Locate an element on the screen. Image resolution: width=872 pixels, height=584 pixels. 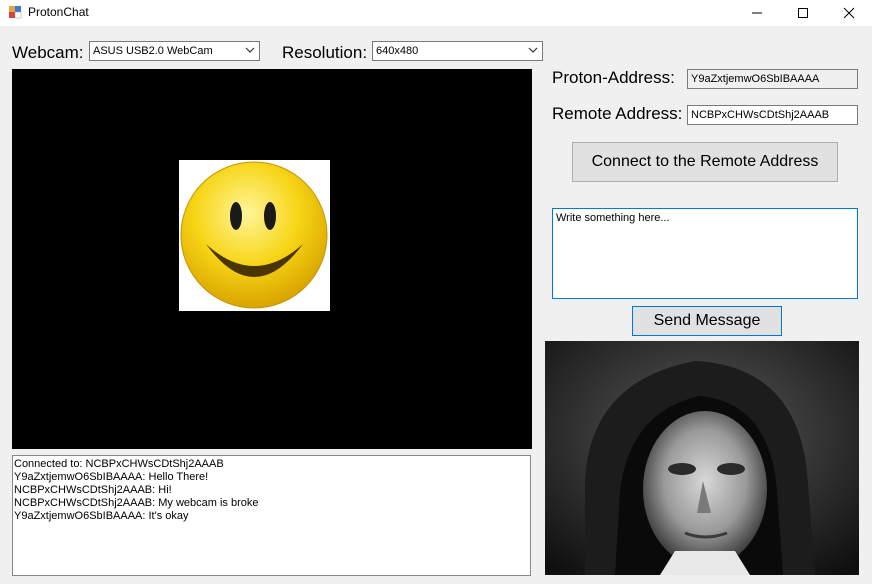
send-message-button: Send Message is located at coordinates (707, 321).